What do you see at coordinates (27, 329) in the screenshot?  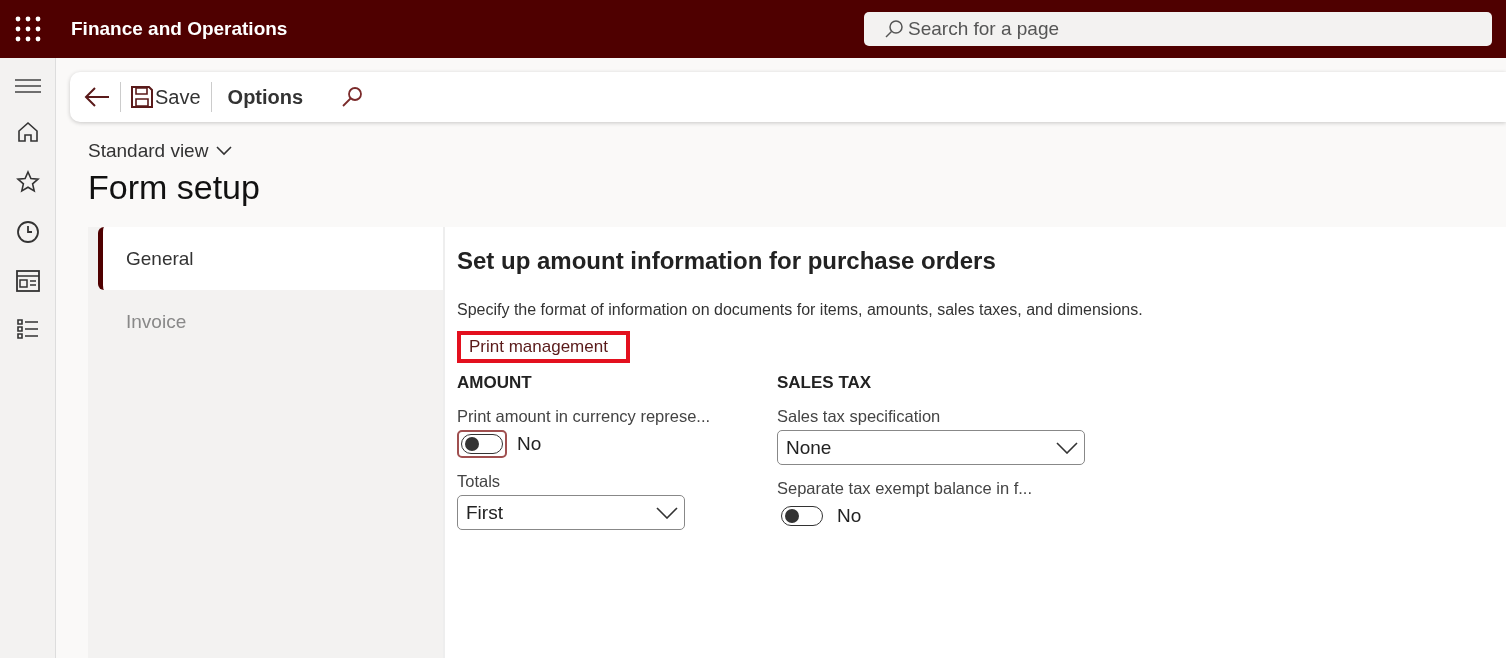 I see `list-icon` at bounding box center [27, 329].